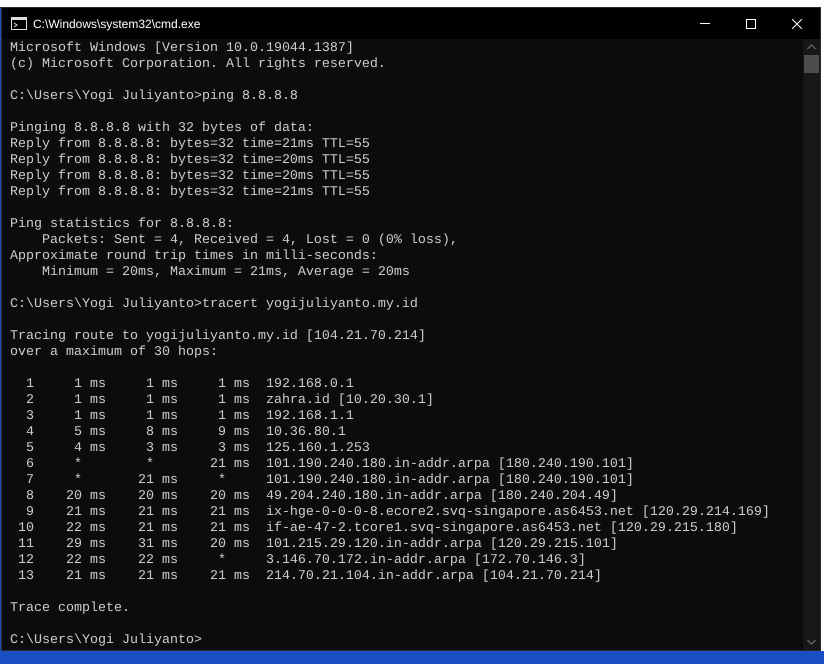  Describe the element at coordinates (162, 129) in the screenshot. I see `console-line: Pinging 8.8.8.8 with 32 bytes of data:` at that location.